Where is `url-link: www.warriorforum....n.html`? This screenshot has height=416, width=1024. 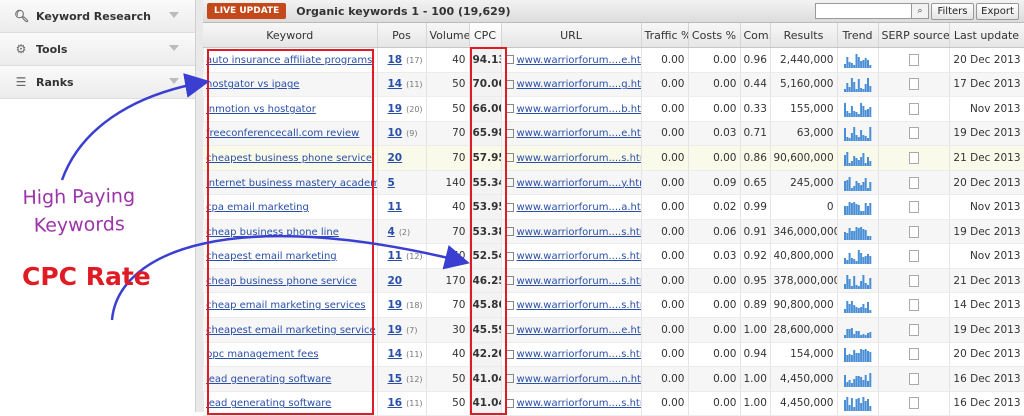
url-link: www.warriorforum....n.html is located at coordinates (579, 379).